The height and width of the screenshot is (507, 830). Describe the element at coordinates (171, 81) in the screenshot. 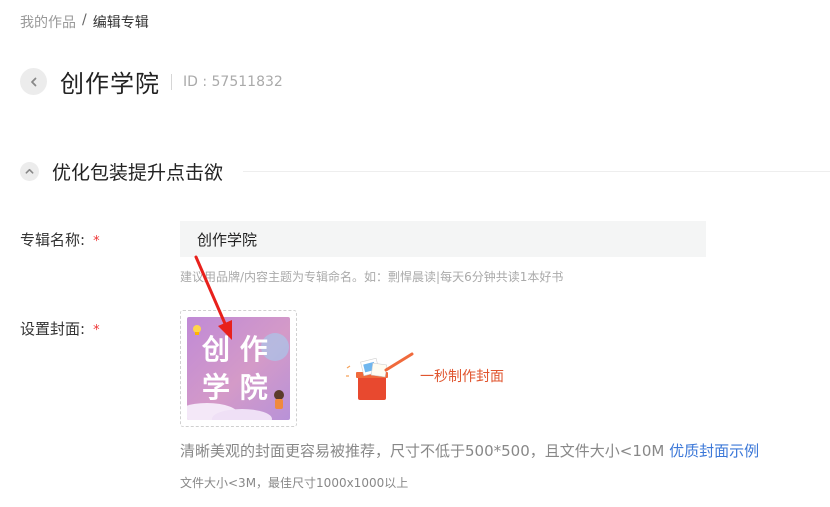

I see `title-divider` at that location.